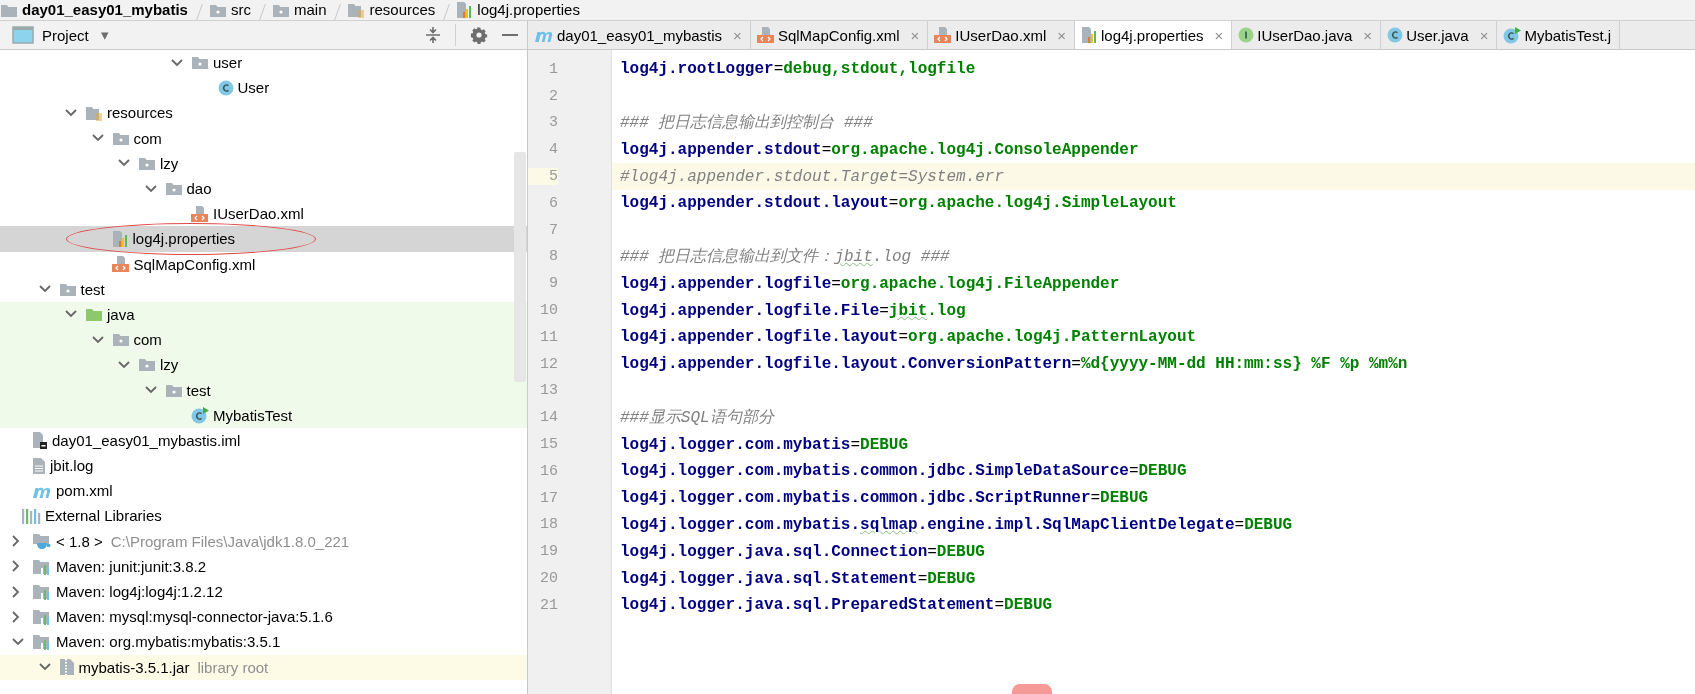  Describe the element at coordinates (60, 35) in the screenshot. I see `panel-title-dropdown: Project ▾` at that location.